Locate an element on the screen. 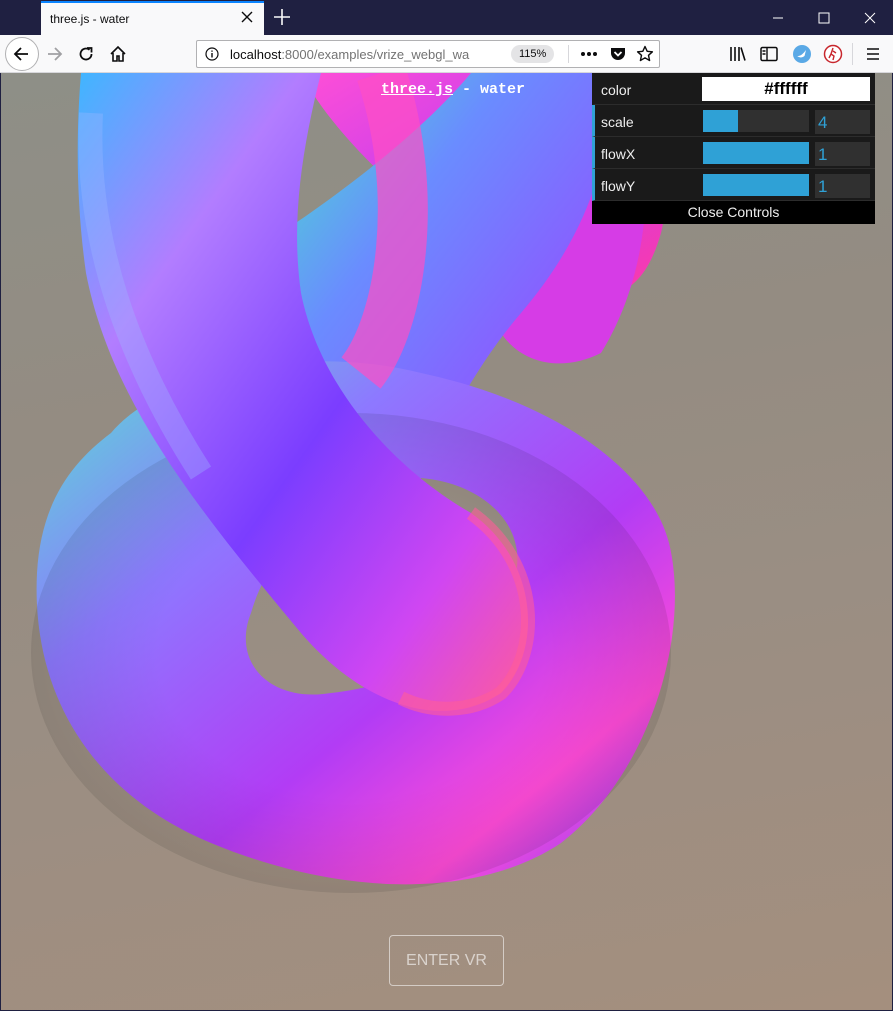 The width and height of the screenshot is (893, 1011). flowx-number-input: 1 is located at coordinates (842, 154).